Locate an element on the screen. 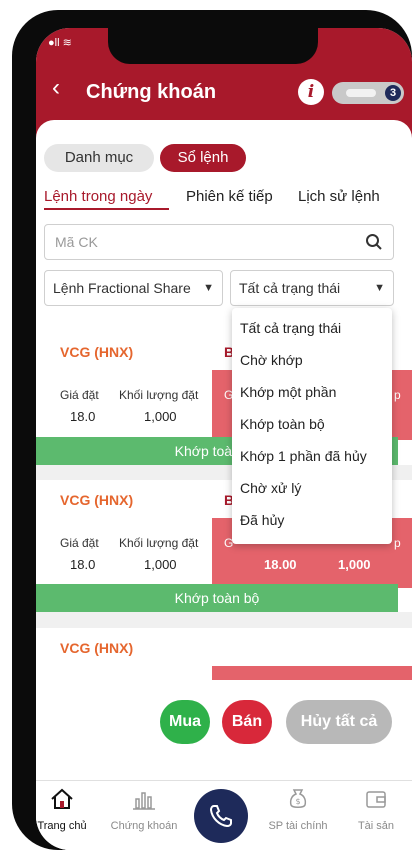 The image size is (414, 850). tab-next-session: Phiên kế tiếp is located at coordinates (229, 196).